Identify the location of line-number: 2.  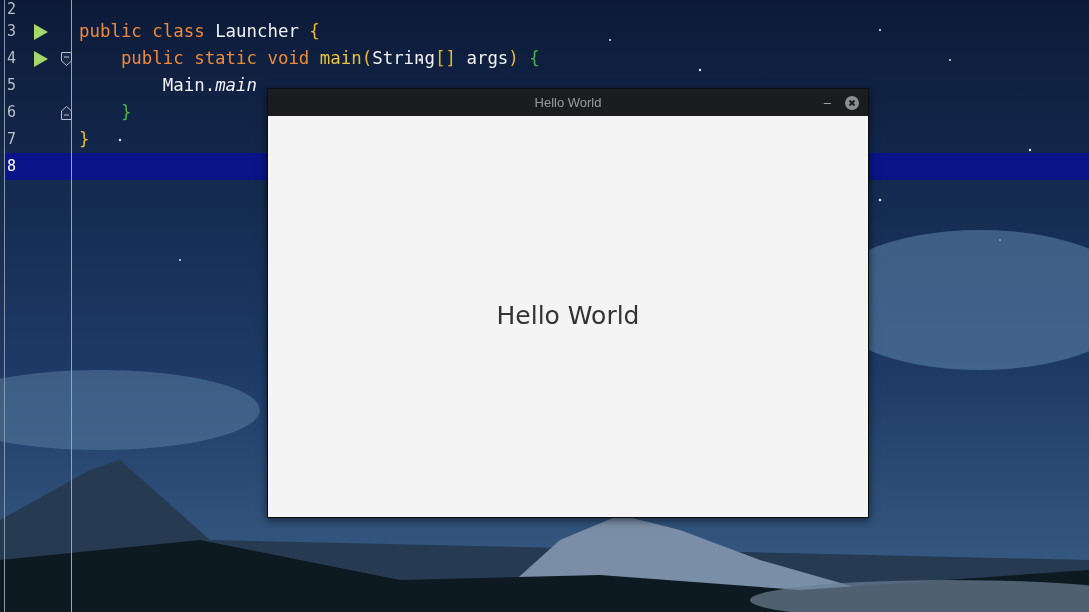
(12, 10).